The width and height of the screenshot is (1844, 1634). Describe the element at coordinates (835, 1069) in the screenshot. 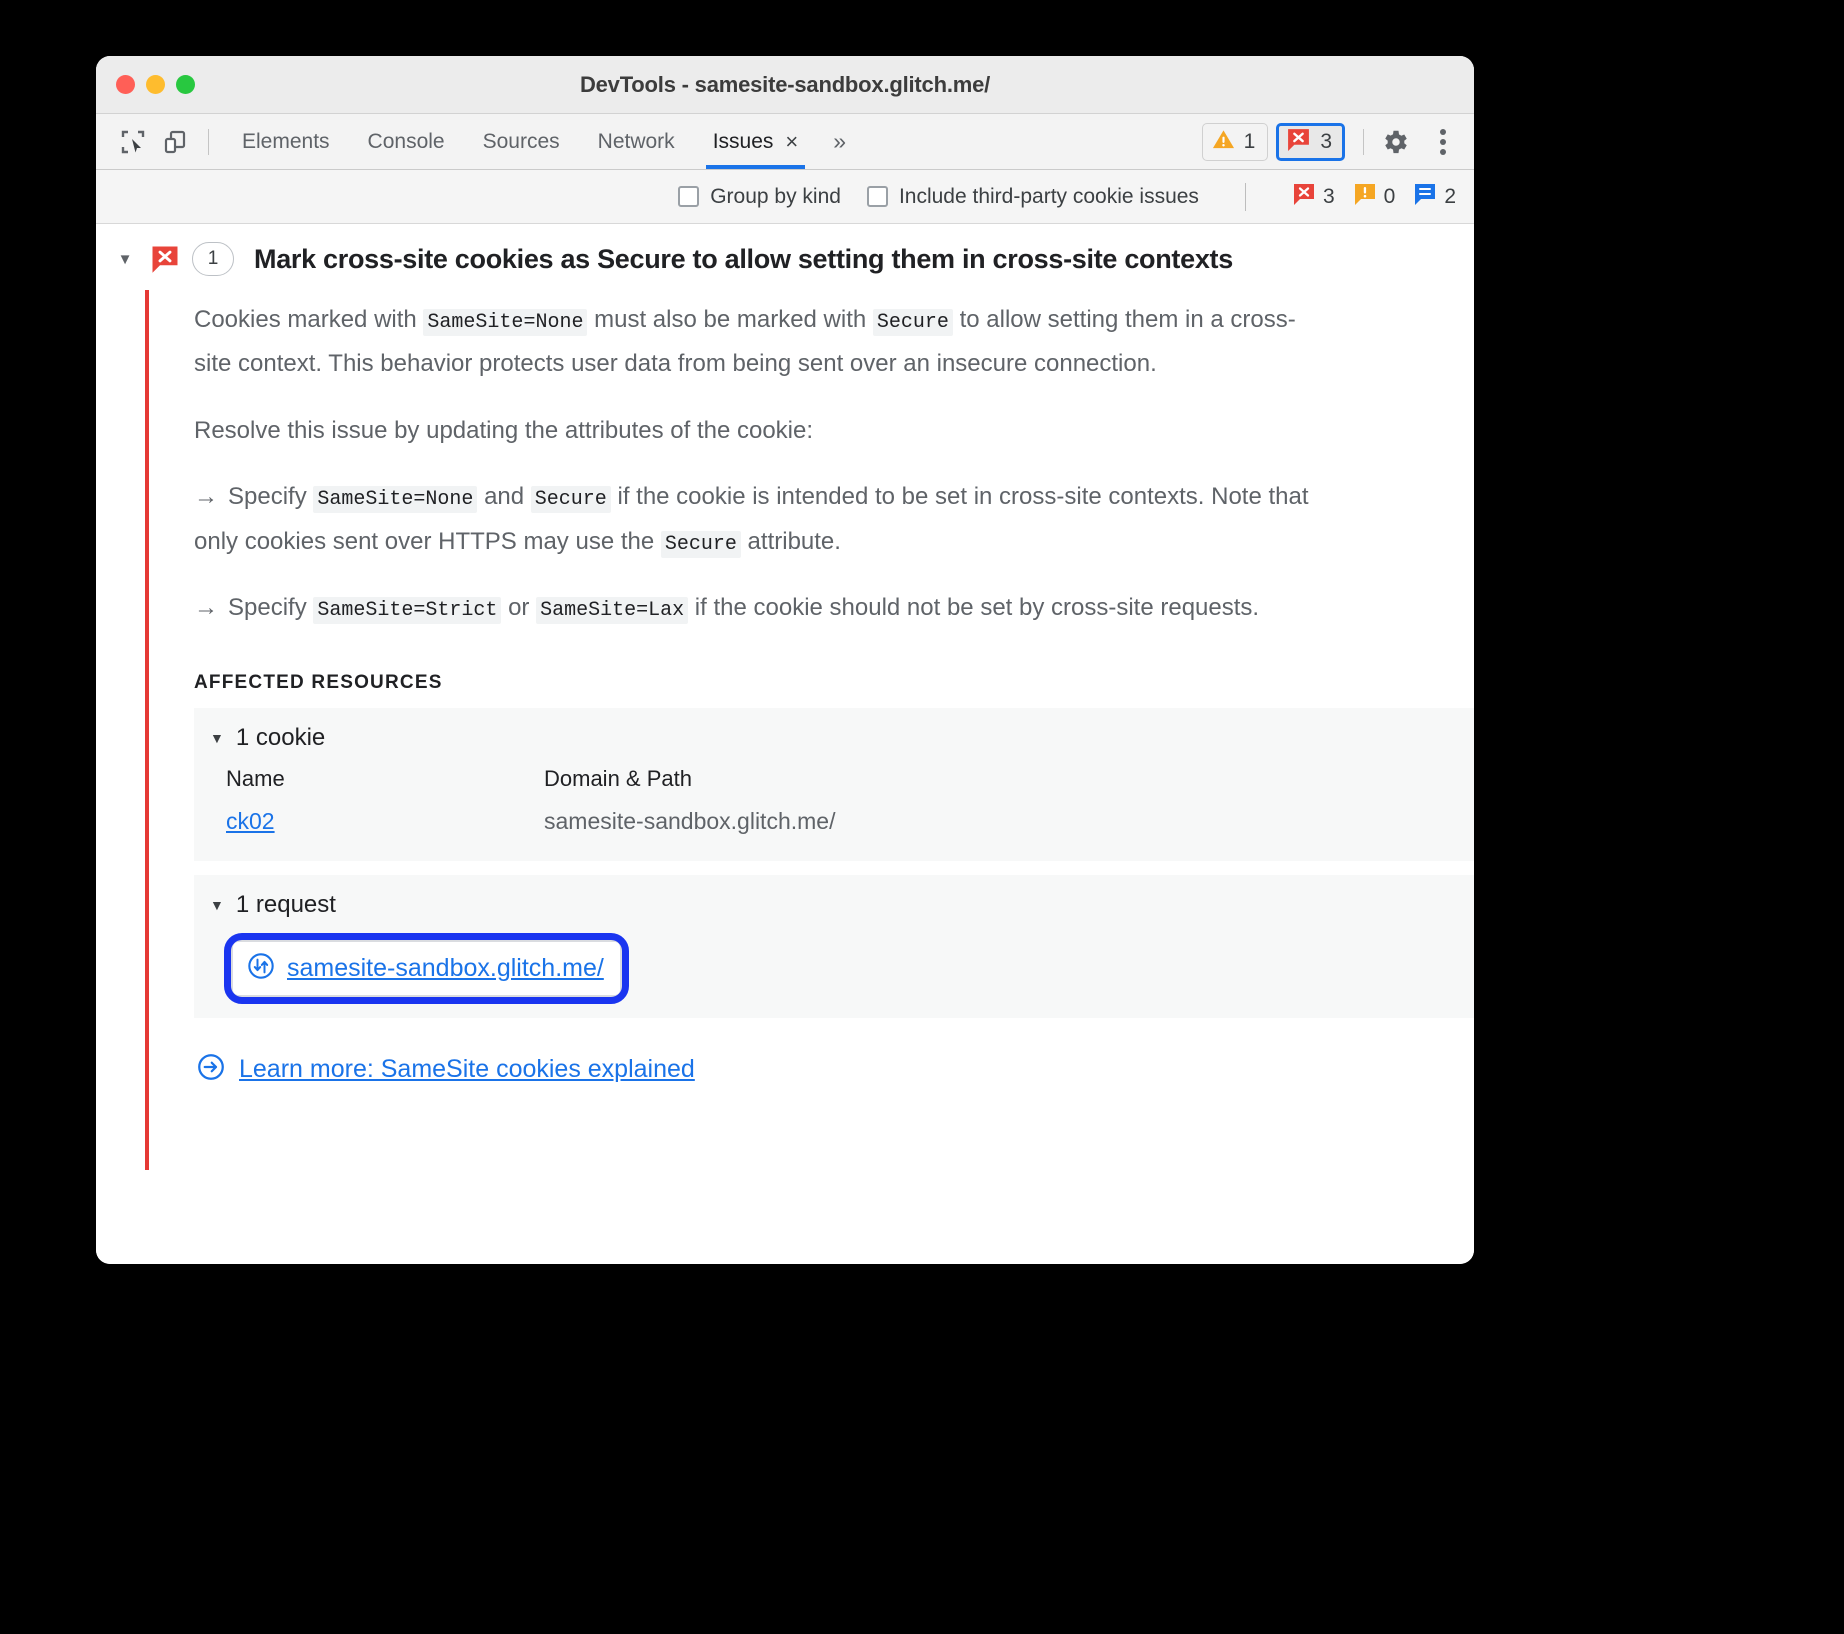

I see `learn-more-row: Learn more: SameSite cookies explained` at that location.